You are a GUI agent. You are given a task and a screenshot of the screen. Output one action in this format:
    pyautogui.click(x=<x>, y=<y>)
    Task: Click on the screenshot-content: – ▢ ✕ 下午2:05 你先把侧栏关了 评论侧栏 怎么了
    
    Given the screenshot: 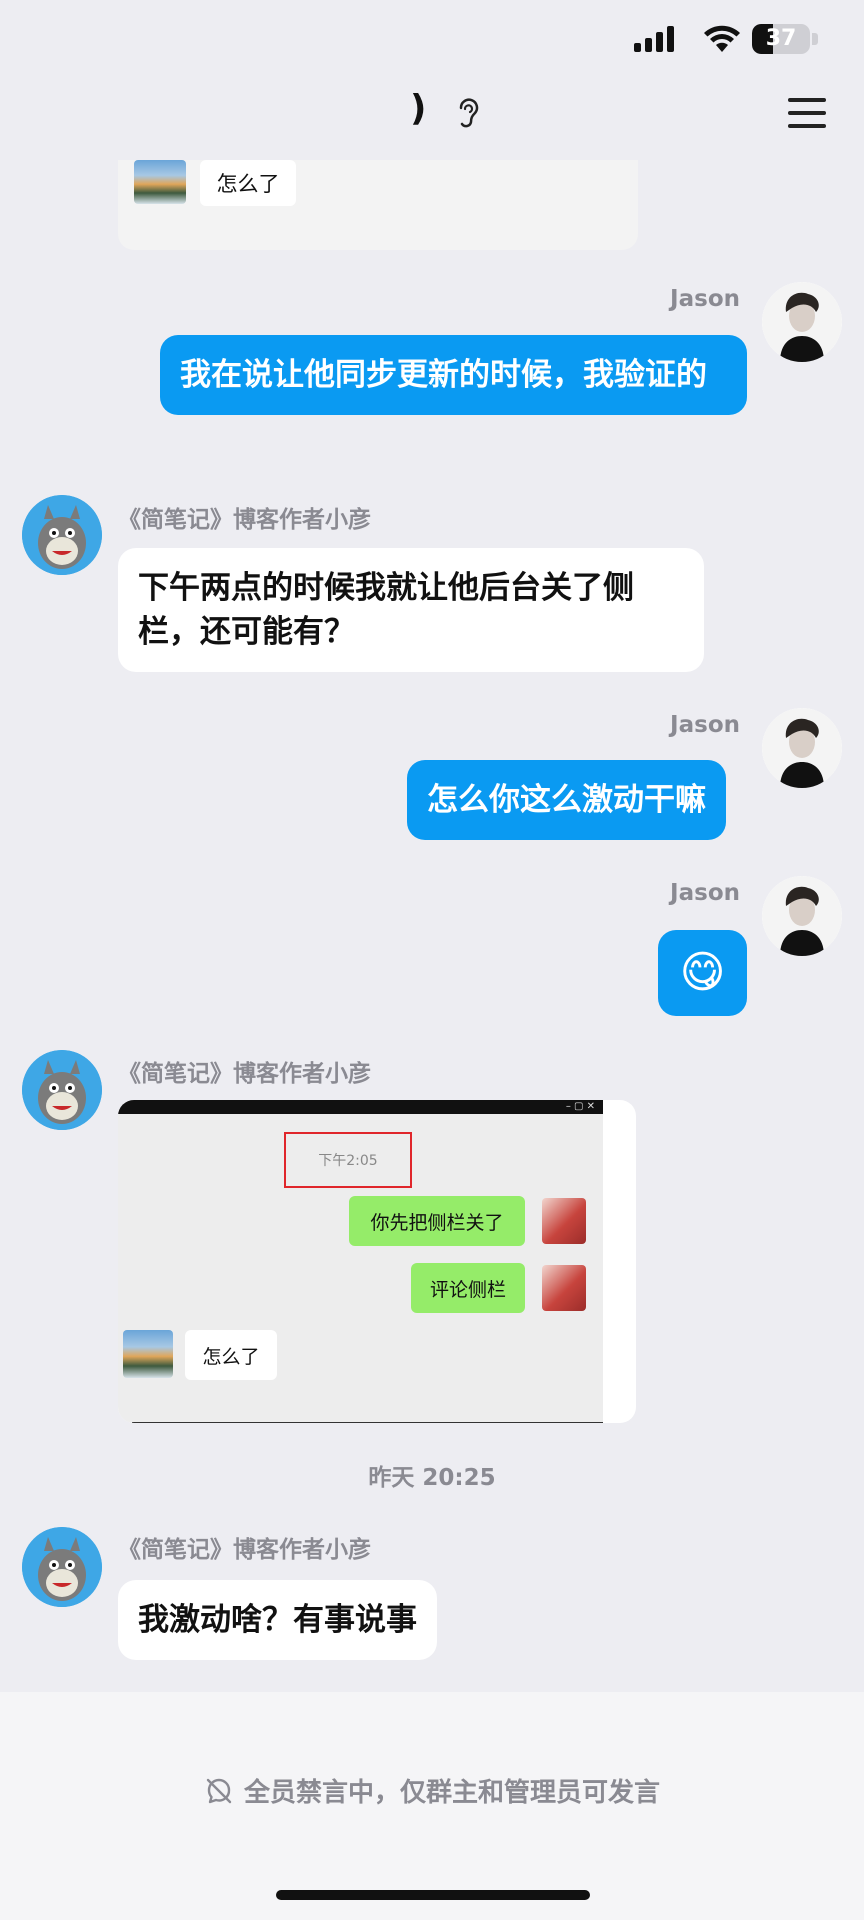 What is the action you would take?
    pyautogui.click(x=360, y=1261)
    